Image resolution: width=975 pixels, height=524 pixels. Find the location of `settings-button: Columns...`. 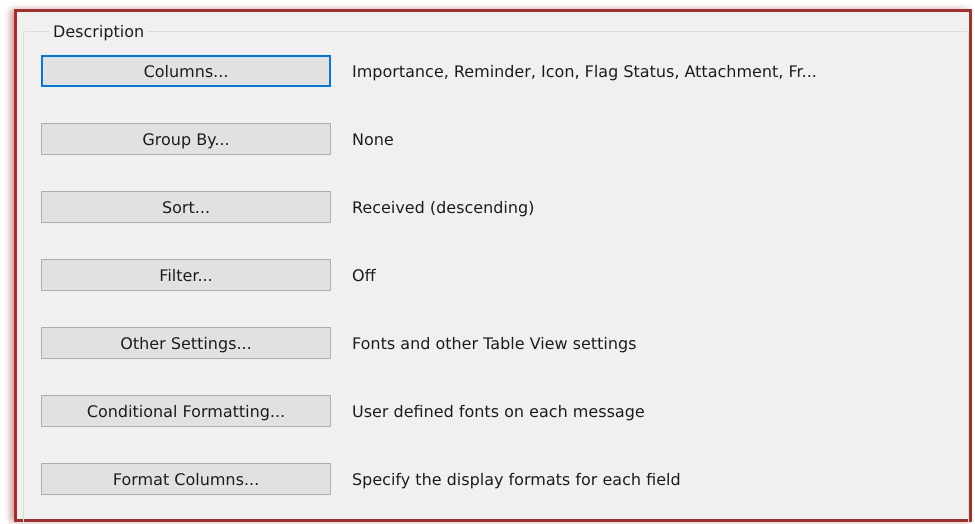

settings-button: Columns... is located at coordinates (186, 71).